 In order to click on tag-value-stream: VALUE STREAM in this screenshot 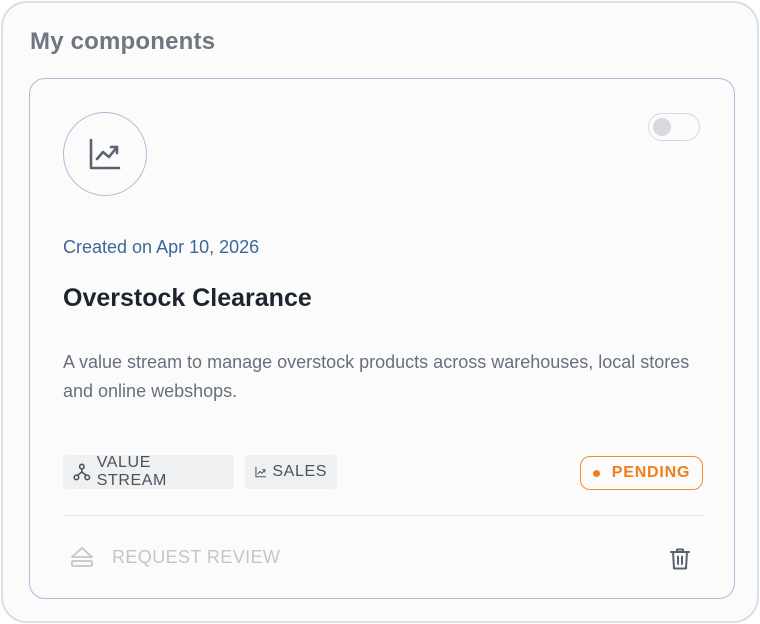, I will do `click(148, 471)`.